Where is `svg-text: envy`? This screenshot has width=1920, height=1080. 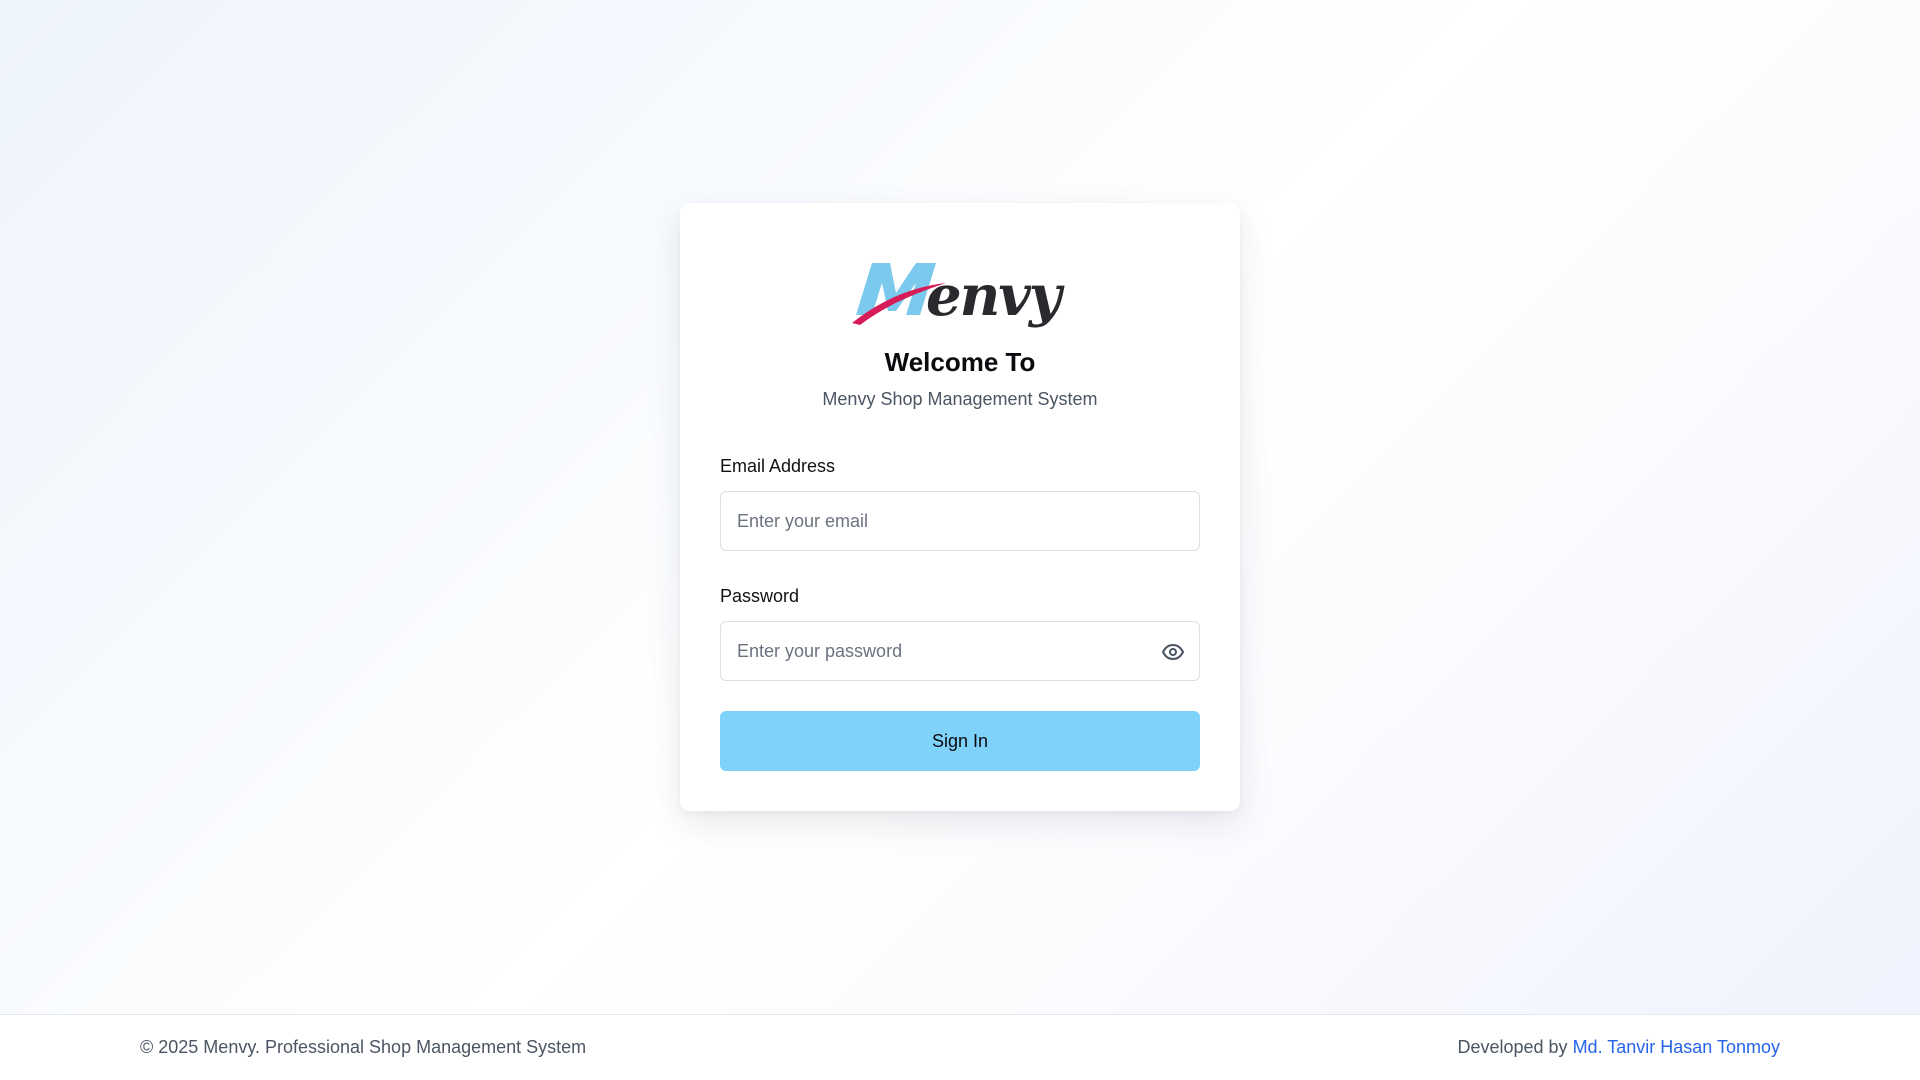
svg-text: envy is located at coordinates (995, 296).